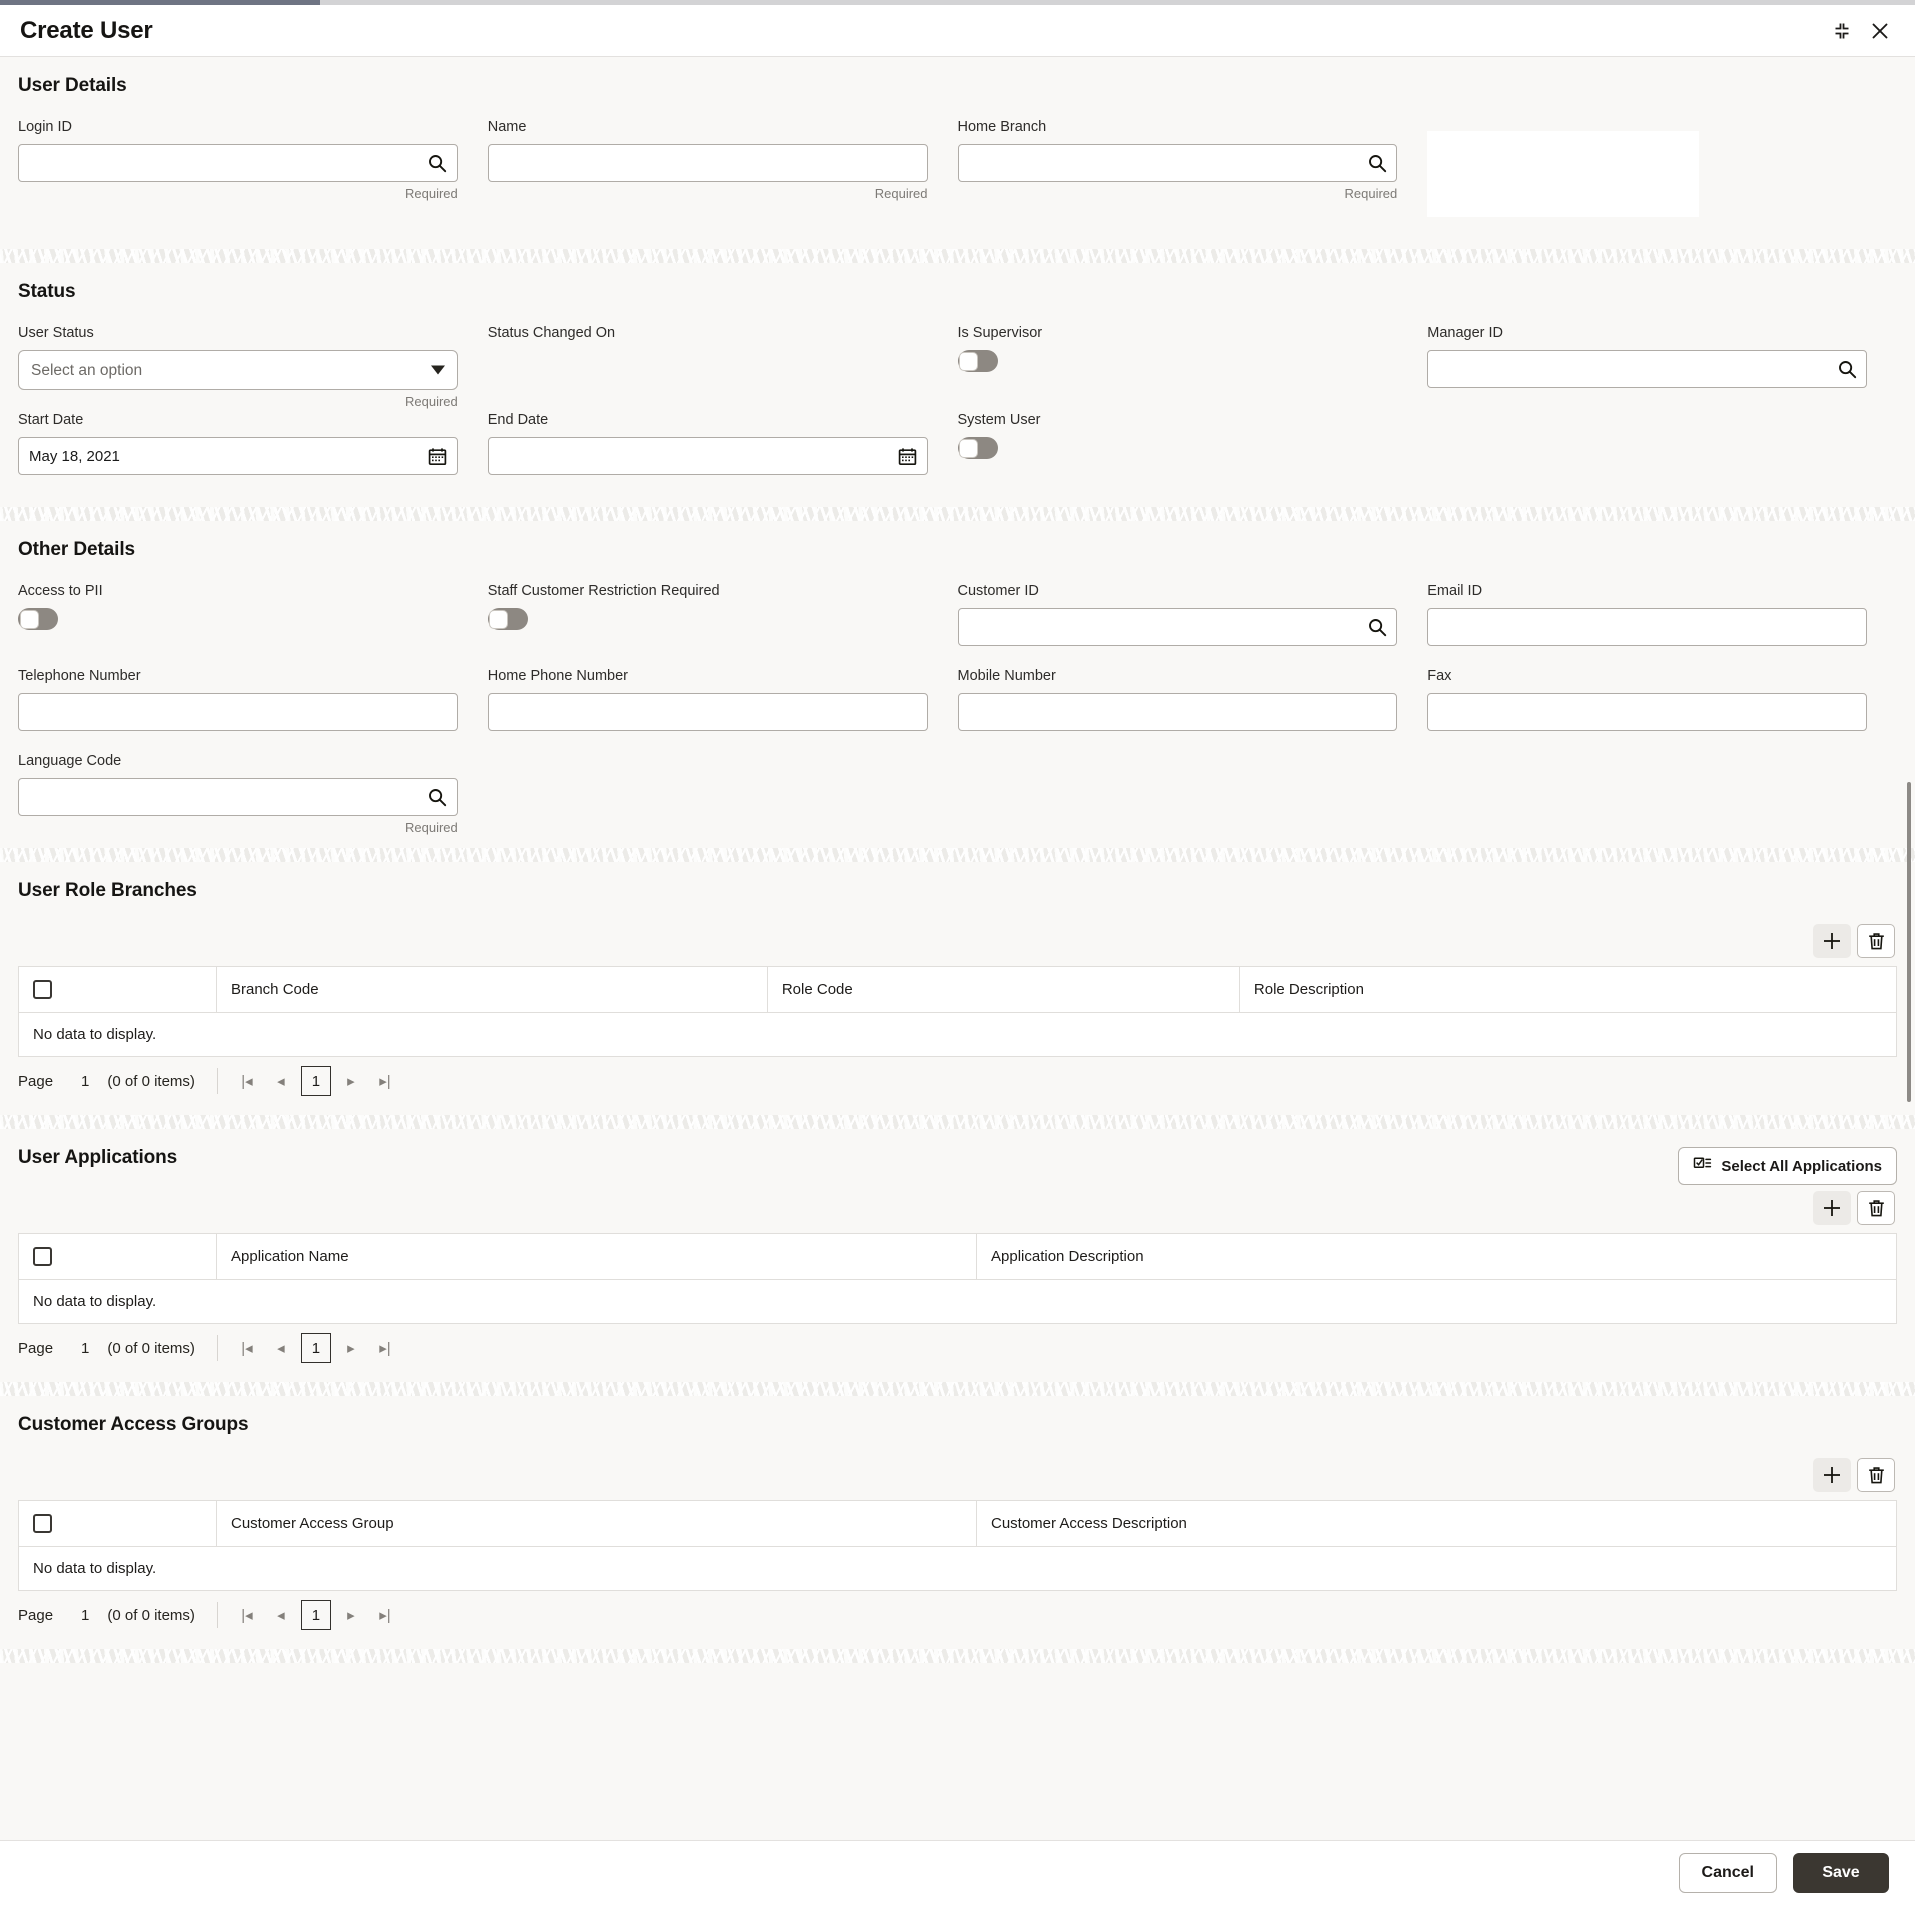 This screenshot has width=1915, height=1905. I want to click on column-header-customer-access-description: Customer Access Description, so click(1436, 1523).